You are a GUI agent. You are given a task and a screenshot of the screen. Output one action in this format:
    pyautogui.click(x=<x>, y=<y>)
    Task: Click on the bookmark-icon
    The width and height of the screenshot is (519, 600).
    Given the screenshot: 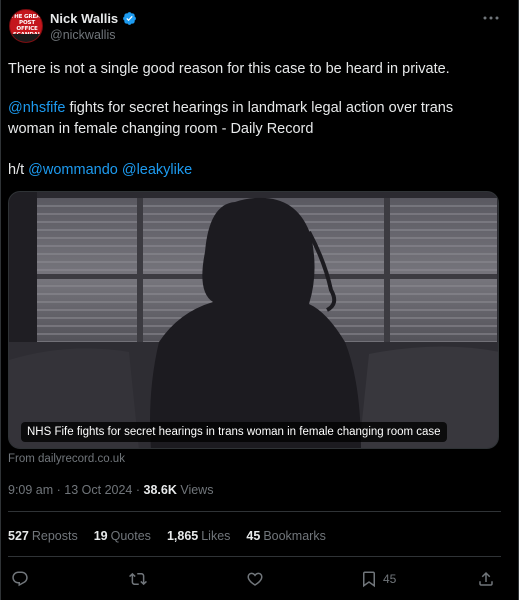 What is the action you would take?
    pyautogui.click(x=369, y=579)
    